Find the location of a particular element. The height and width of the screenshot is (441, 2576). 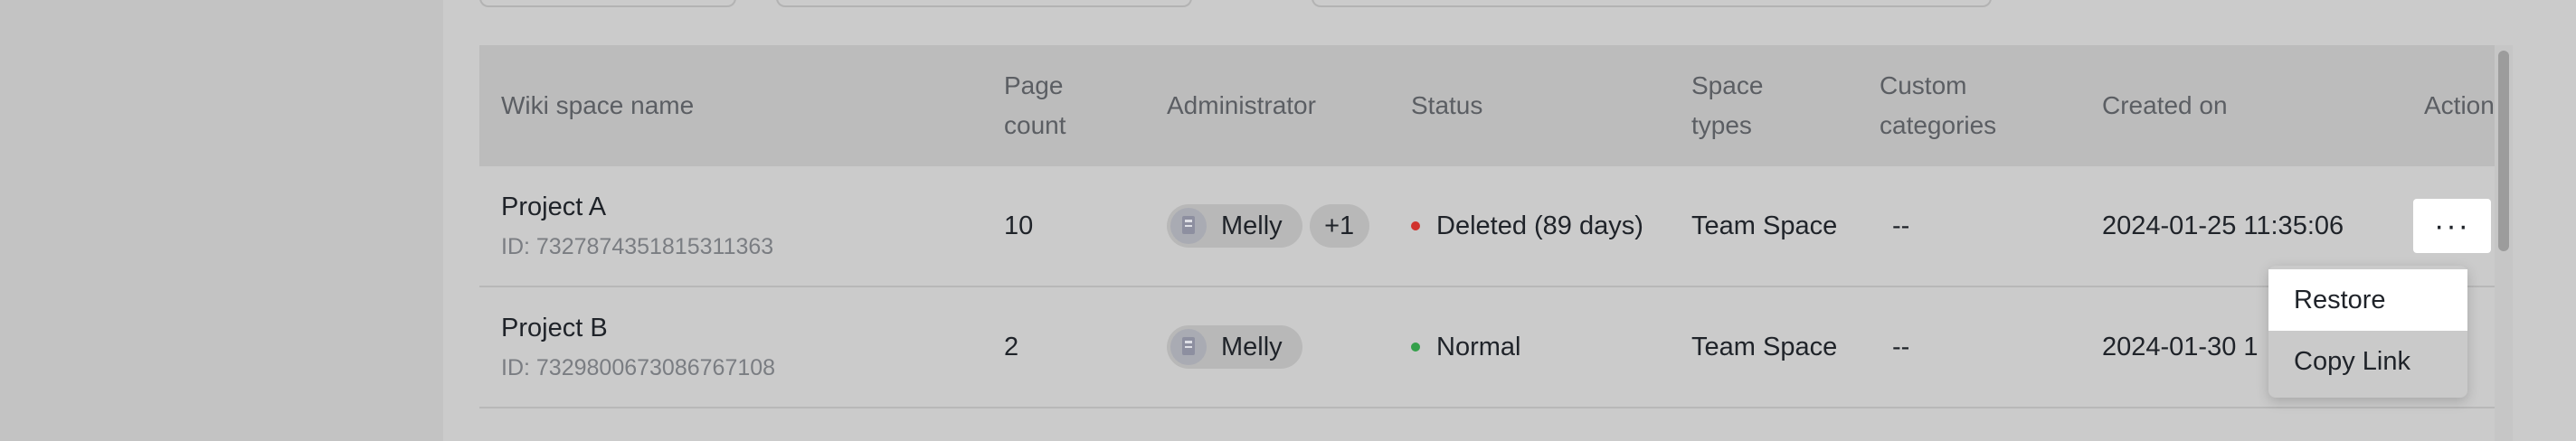

more-icon: ··· is located at coordinates (2452, 225).